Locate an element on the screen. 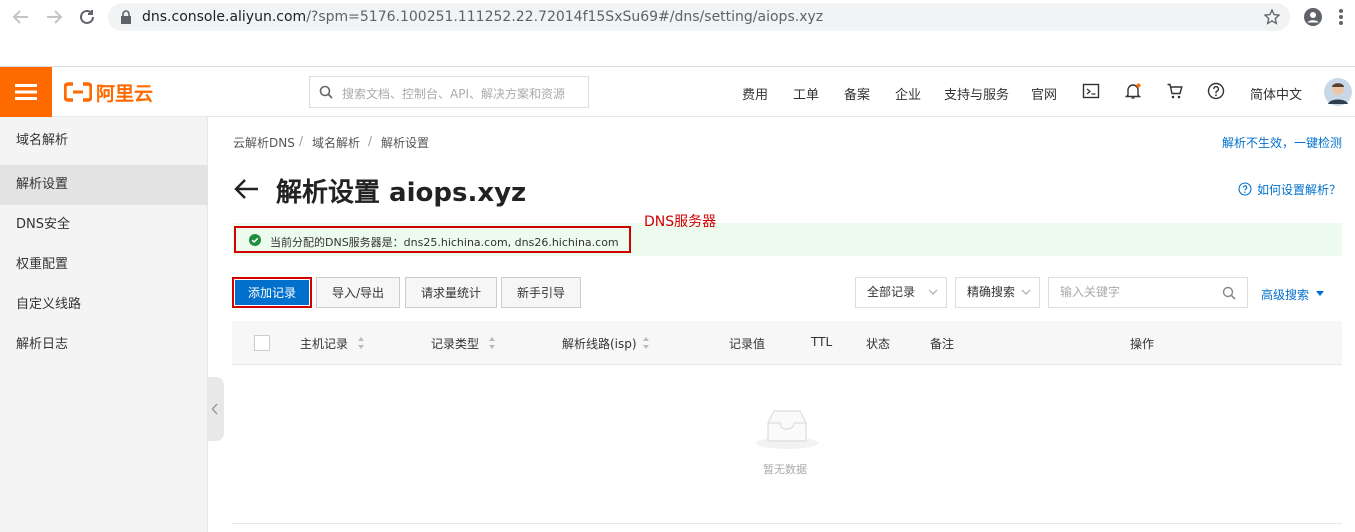 The height and width of the screenshot is (532, 1355). record-type-filter-value: 全部记录 is located at coordinates (891, 292).